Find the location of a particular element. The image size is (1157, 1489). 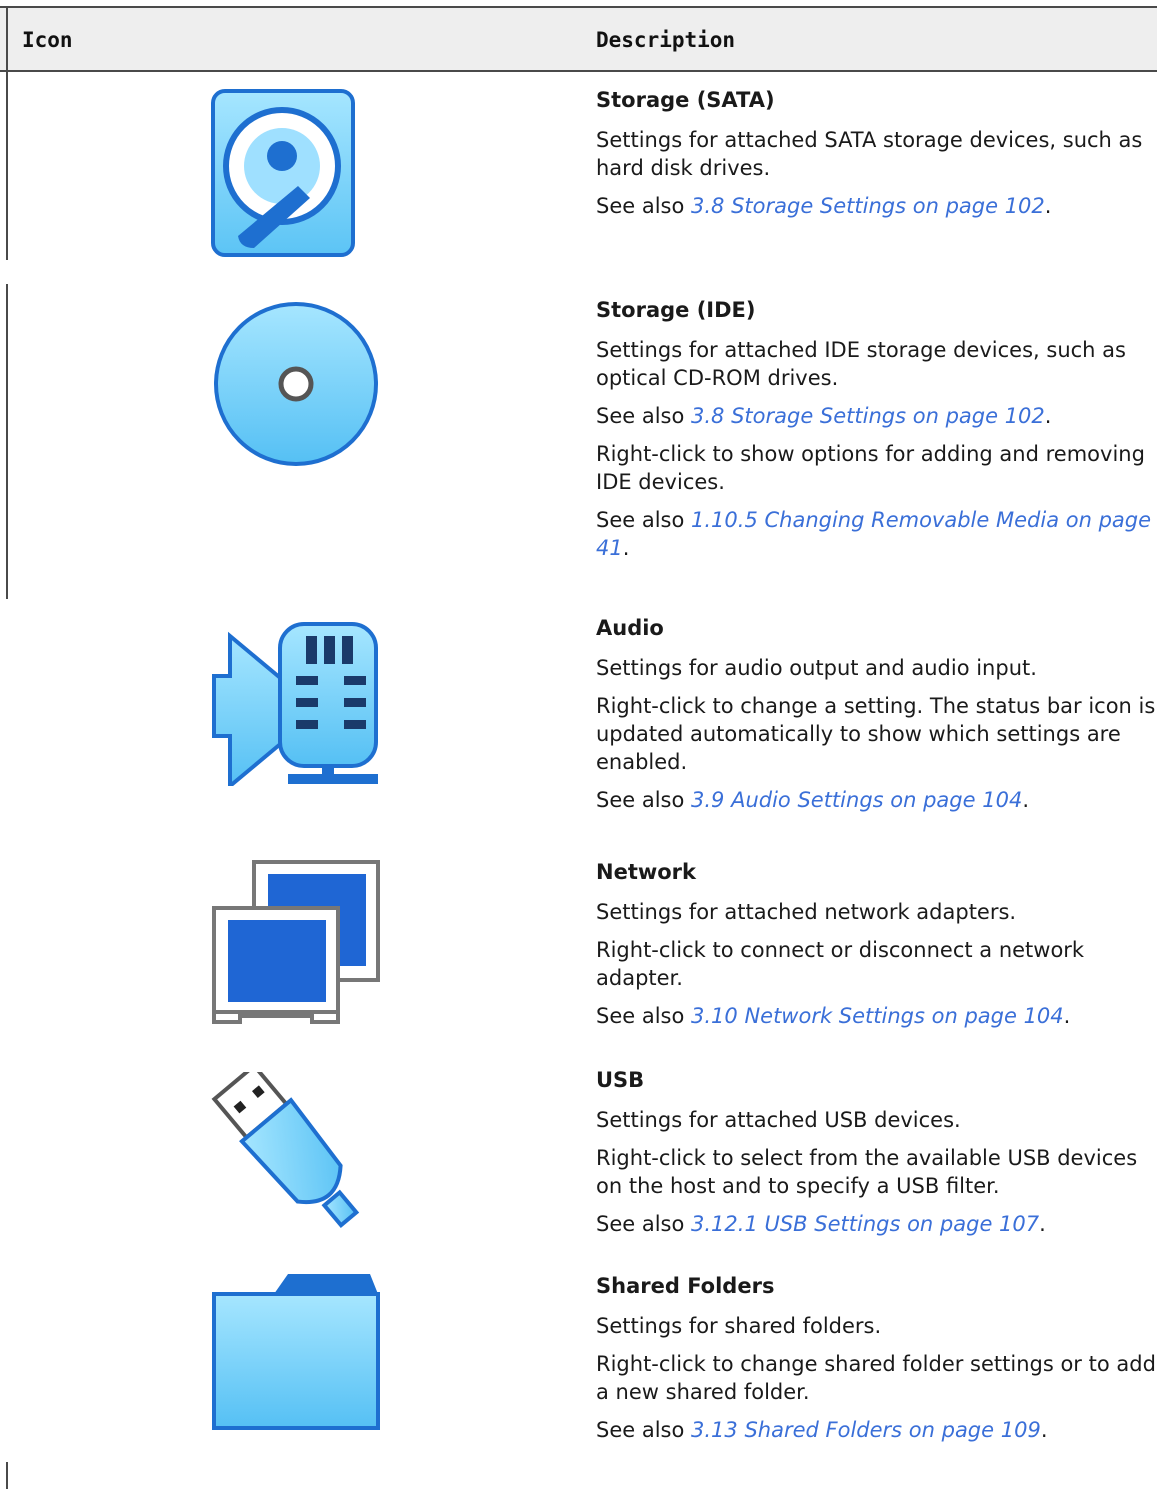

usb-icon is located at coordinates (301, 1156).